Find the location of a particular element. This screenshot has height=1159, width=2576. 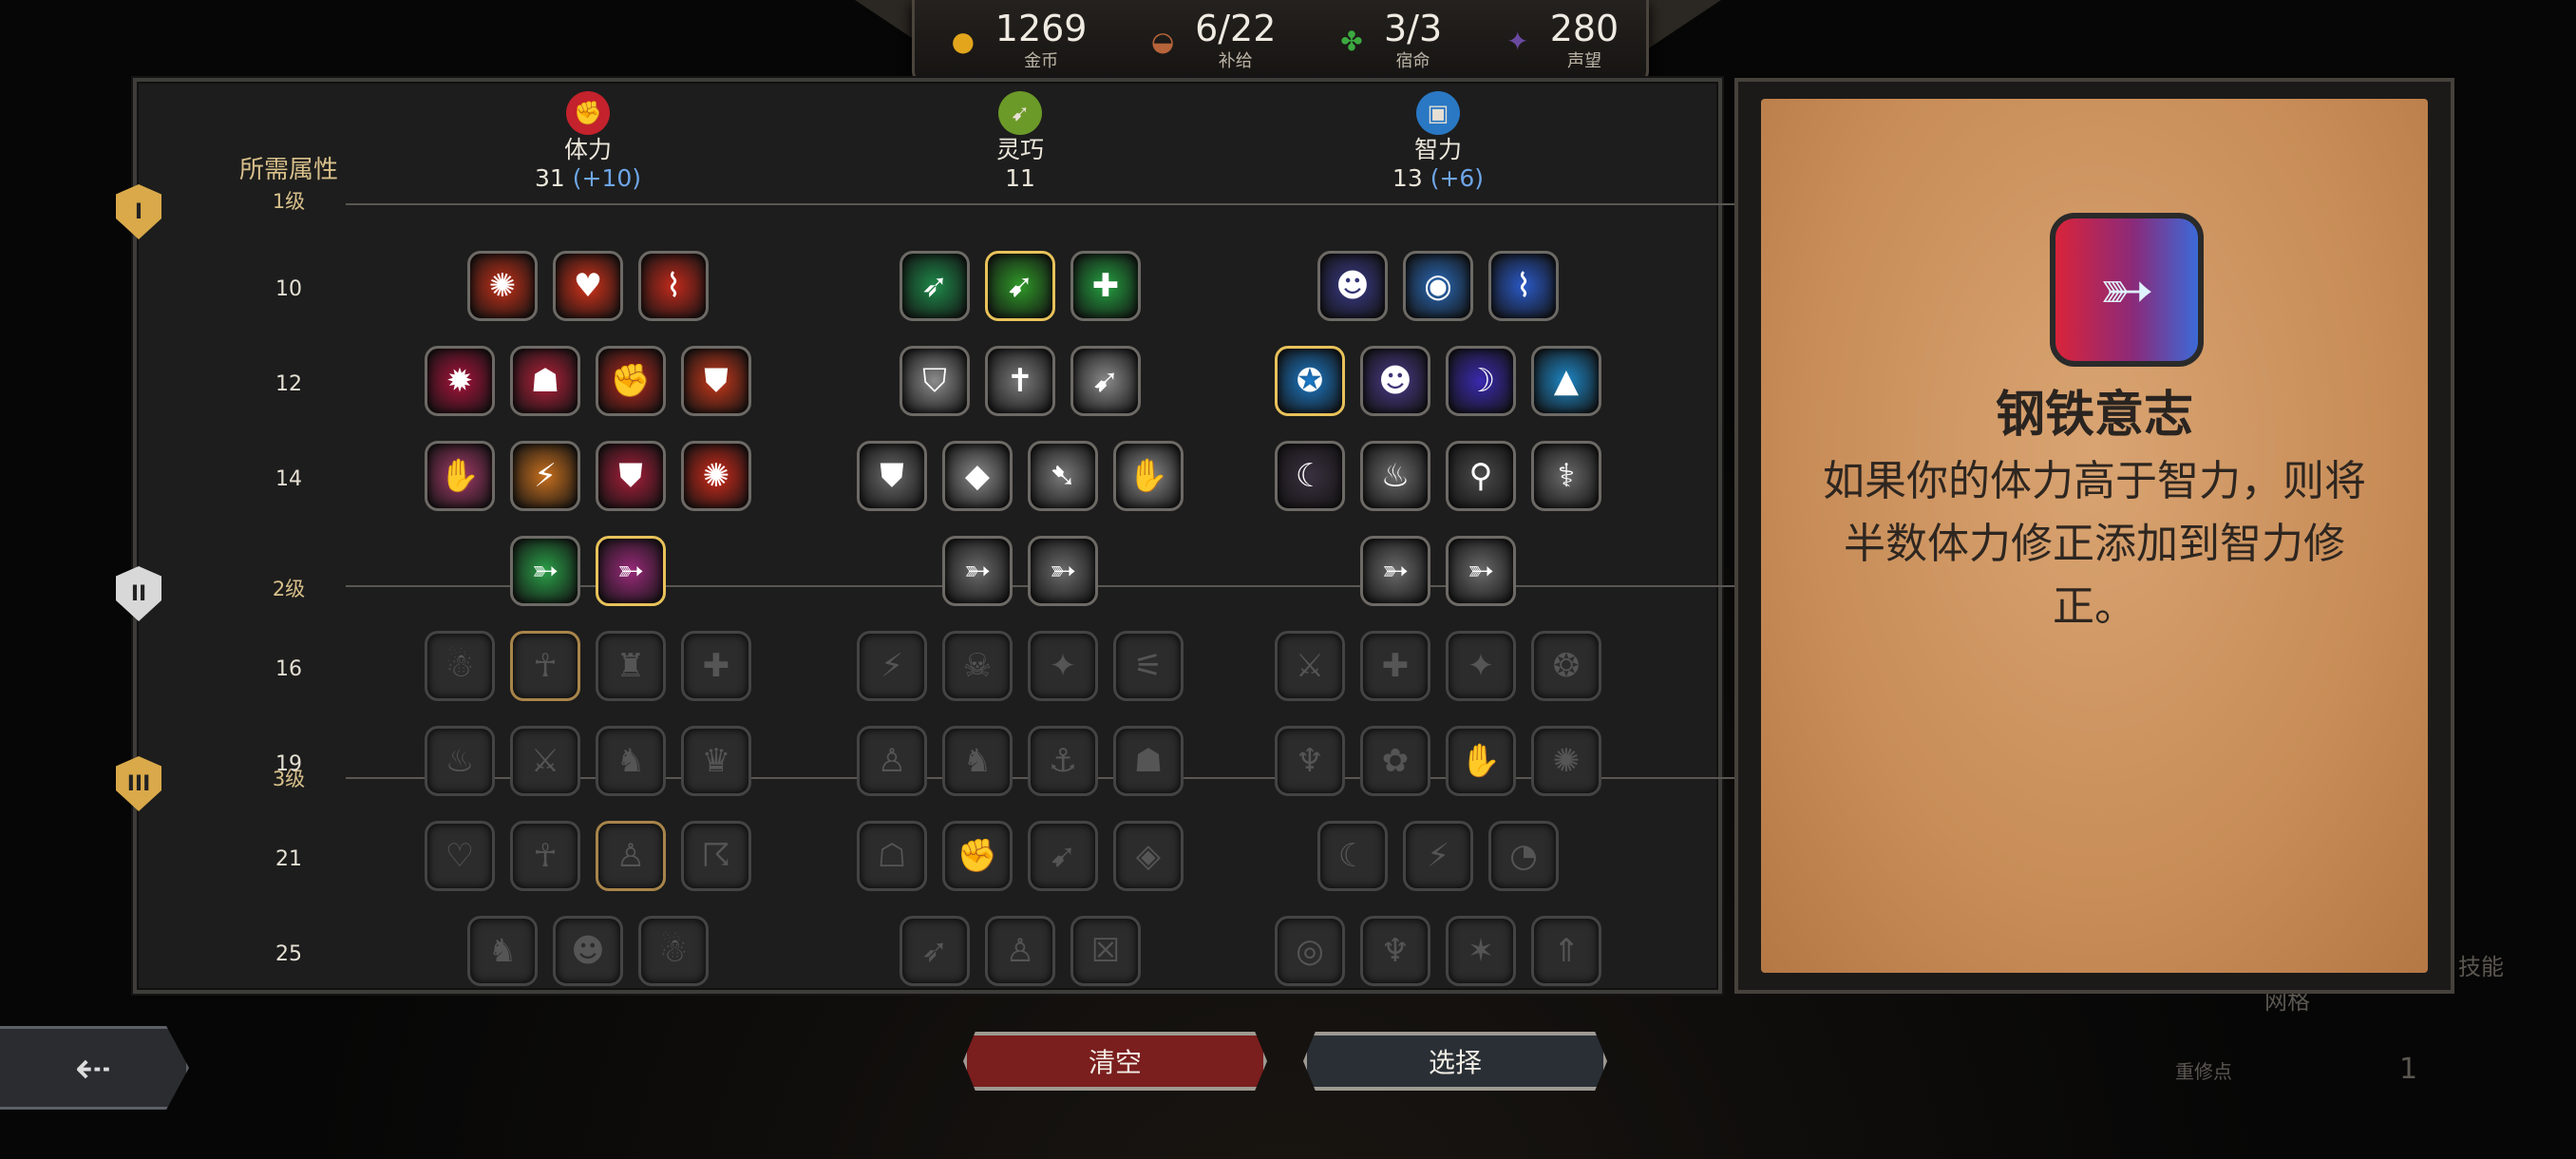

skill-slot-icon: ➷ is located at coordinates (1063, 476).